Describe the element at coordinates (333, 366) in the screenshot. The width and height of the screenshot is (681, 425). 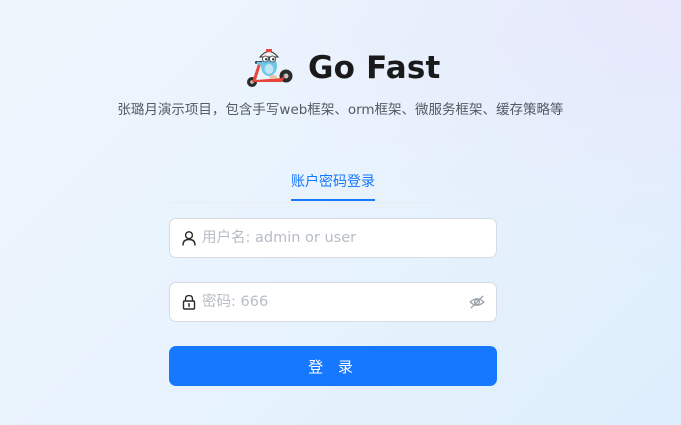
I see `login-button: 登 录` at that location.